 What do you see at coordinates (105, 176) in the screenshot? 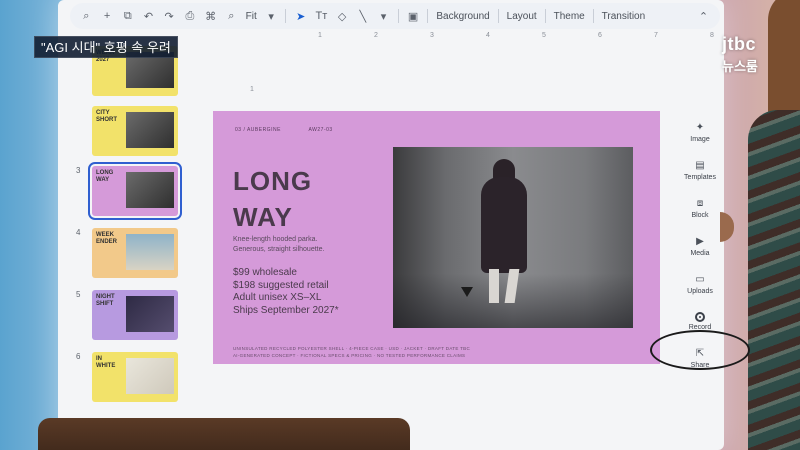
I see `thumb-title: LONG WAY` at bounding box center [105, 176].